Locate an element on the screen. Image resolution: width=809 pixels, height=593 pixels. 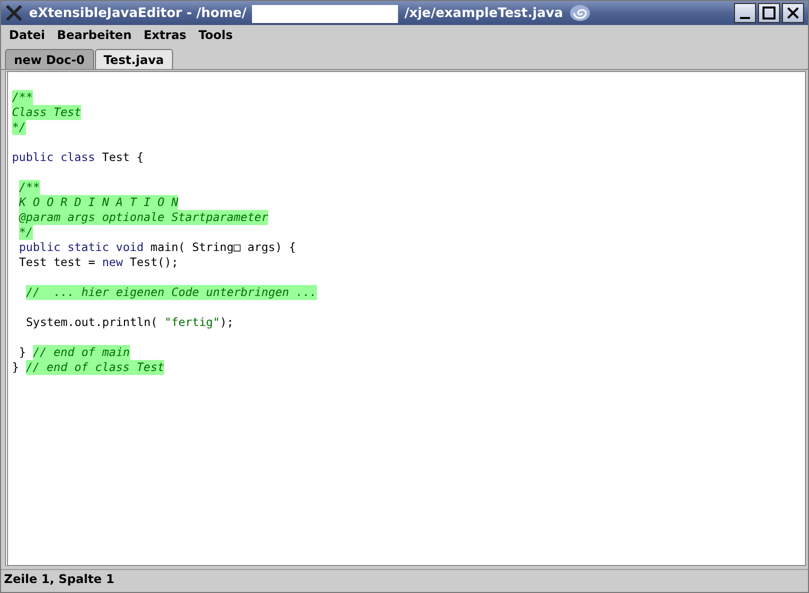
code-comment: Class Test is located at coordinates (47, 112).